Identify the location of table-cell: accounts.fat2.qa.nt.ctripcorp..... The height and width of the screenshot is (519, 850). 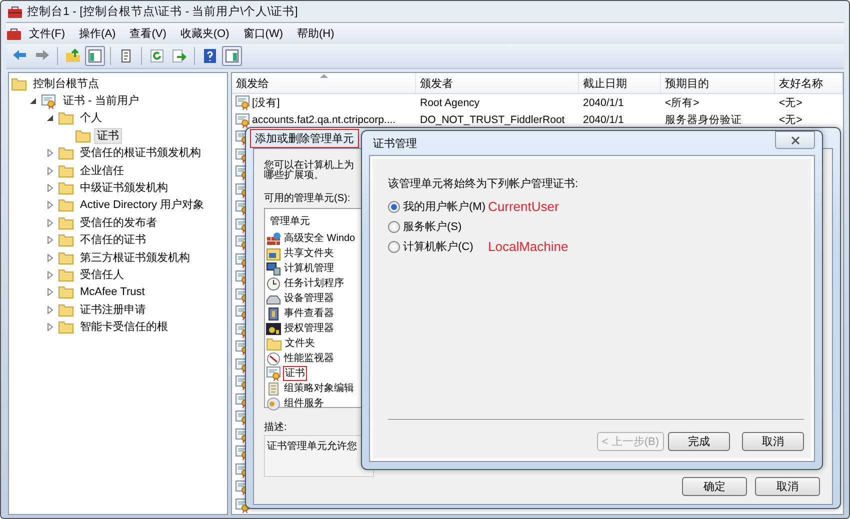
(324, 120).